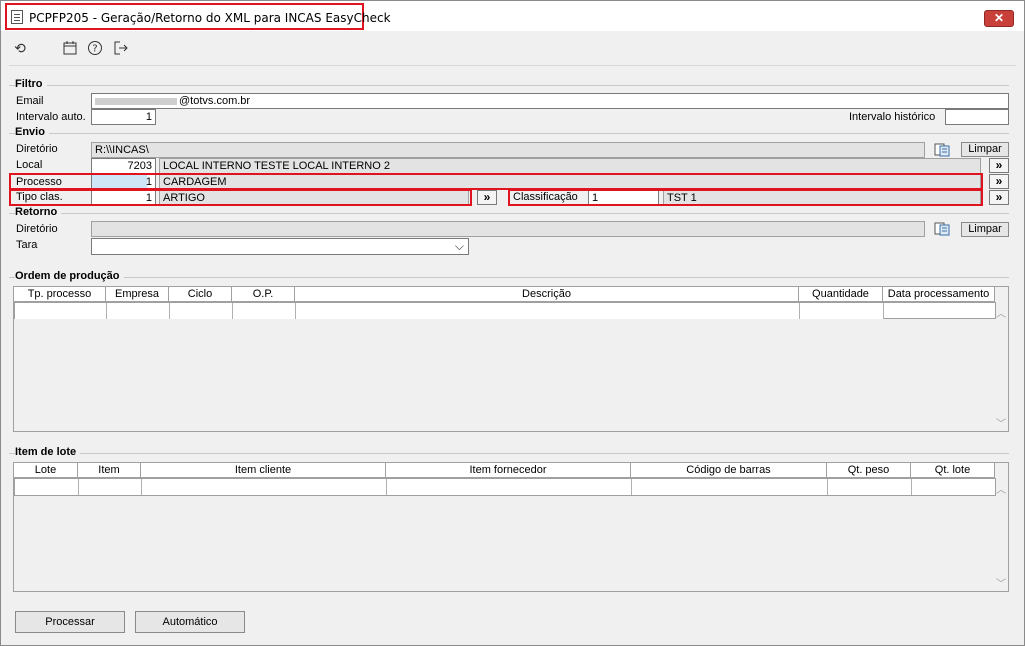 This screenshot has height=646, width=1025. What do you see at coordinates (729, 470) in the screenshot?
I see `item-lote-col-header: Código de barras` at bounding box center [729, 470].